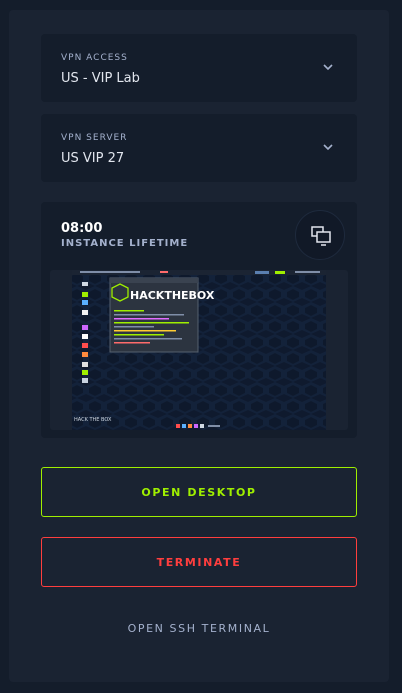  Describe the element at coordinates (100, 78) in the screenshot. I see `vpn-access-value: US - VIP Lab` at that location.